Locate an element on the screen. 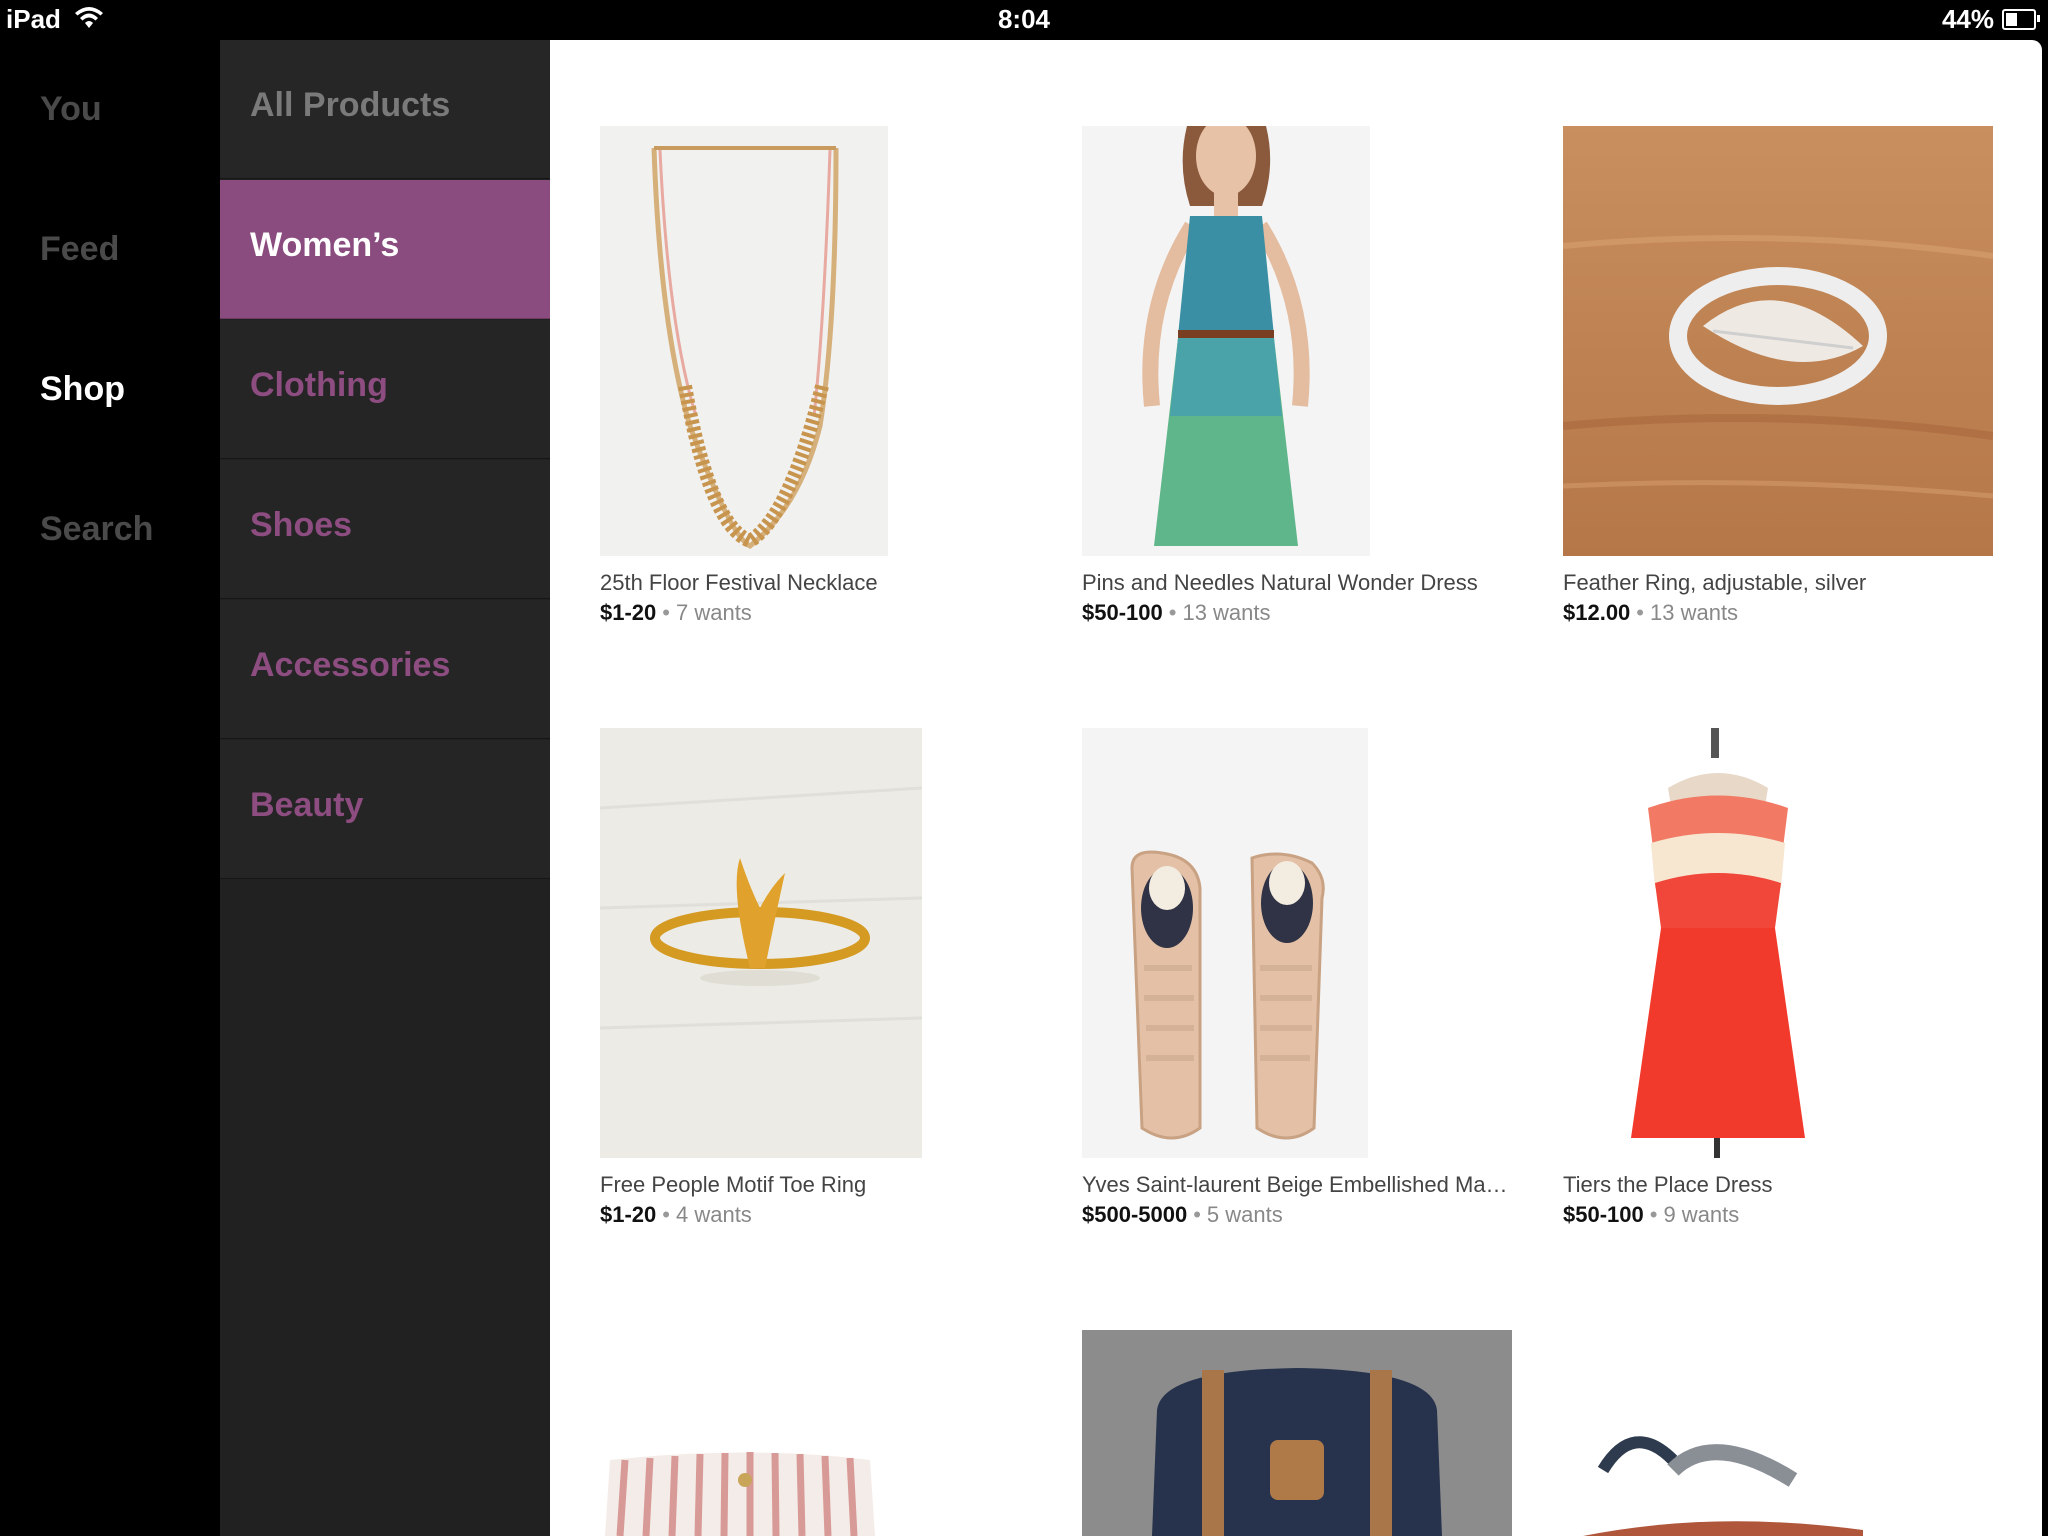 The image size is (2048, 1536). category-clothing: Clothing is located at coordinates (385, 389).